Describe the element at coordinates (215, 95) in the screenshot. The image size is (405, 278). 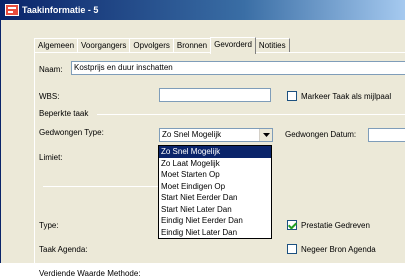
I see `wbs-field` at that location.